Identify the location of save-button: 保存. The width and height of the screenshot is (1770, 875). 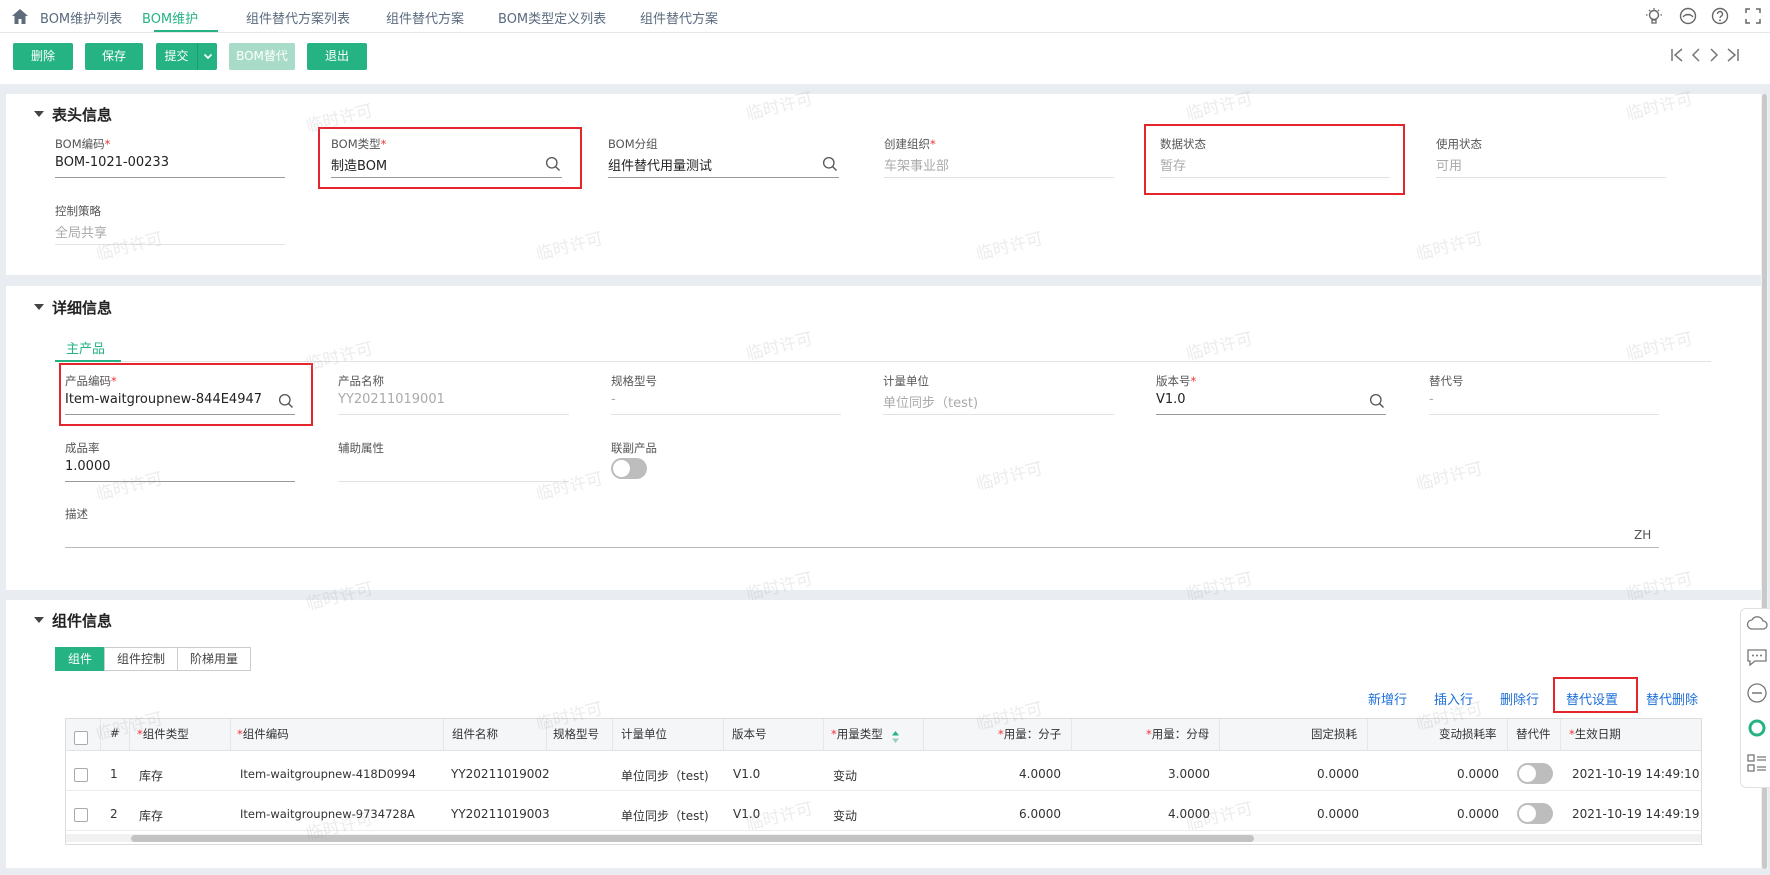
(114, 56).